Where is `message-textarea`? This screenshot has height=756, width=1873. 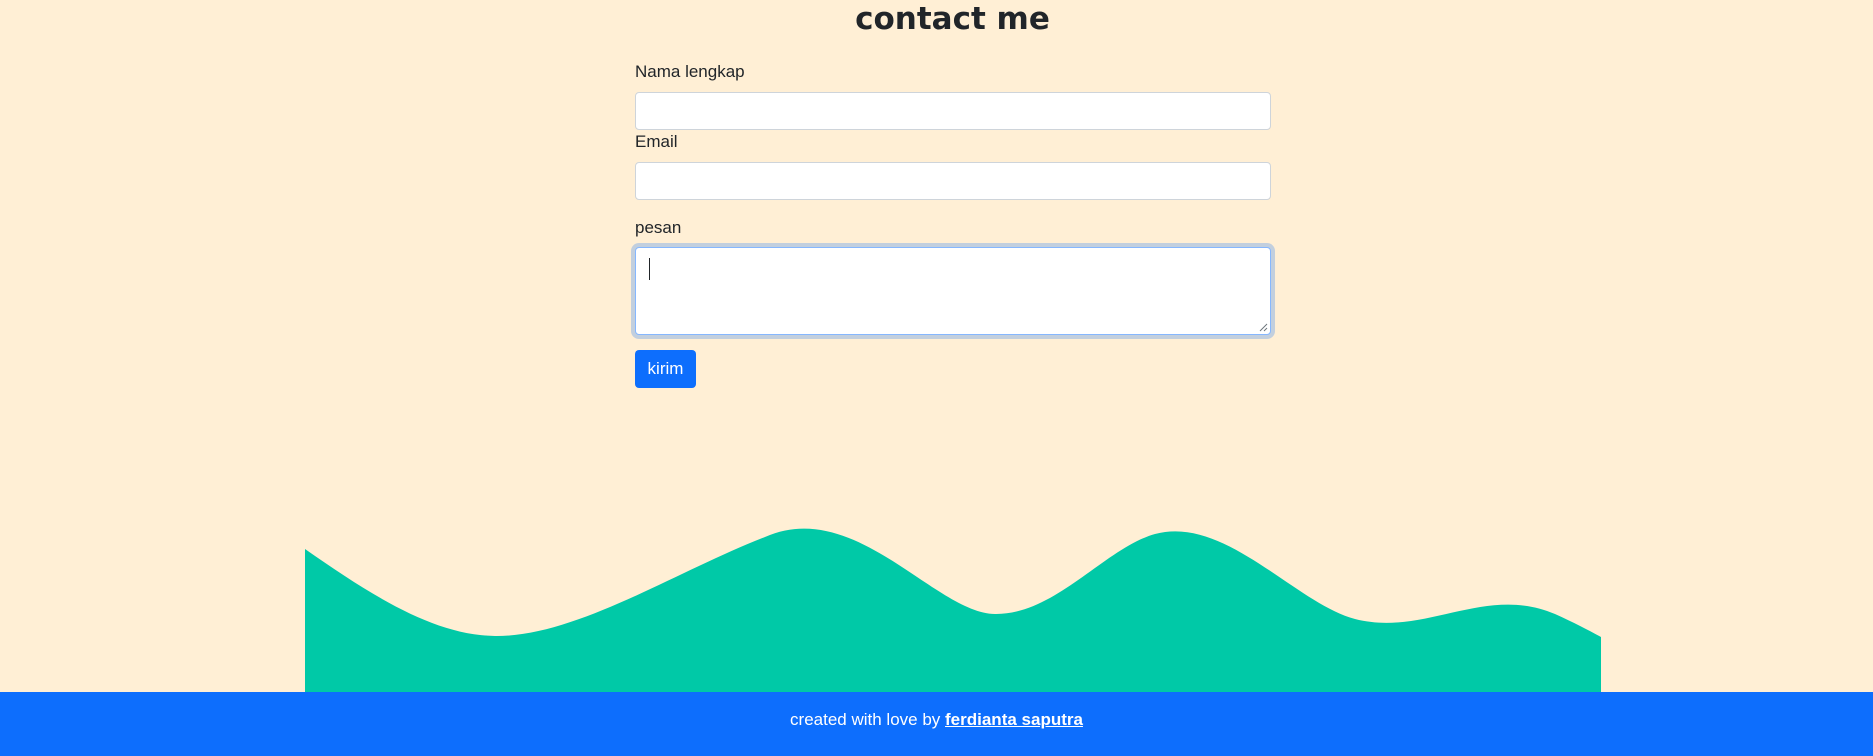
message-textarea is located at coordinates (953, 291).